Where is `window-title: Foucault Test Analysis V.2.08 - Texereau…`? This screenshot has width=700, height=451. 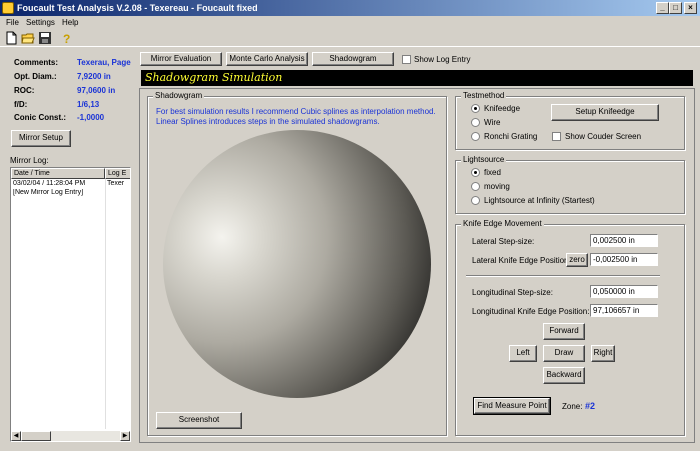
window-title: Foucault Test Analysis V.2.08 - Texereau… is located at coordinates (137, 8).